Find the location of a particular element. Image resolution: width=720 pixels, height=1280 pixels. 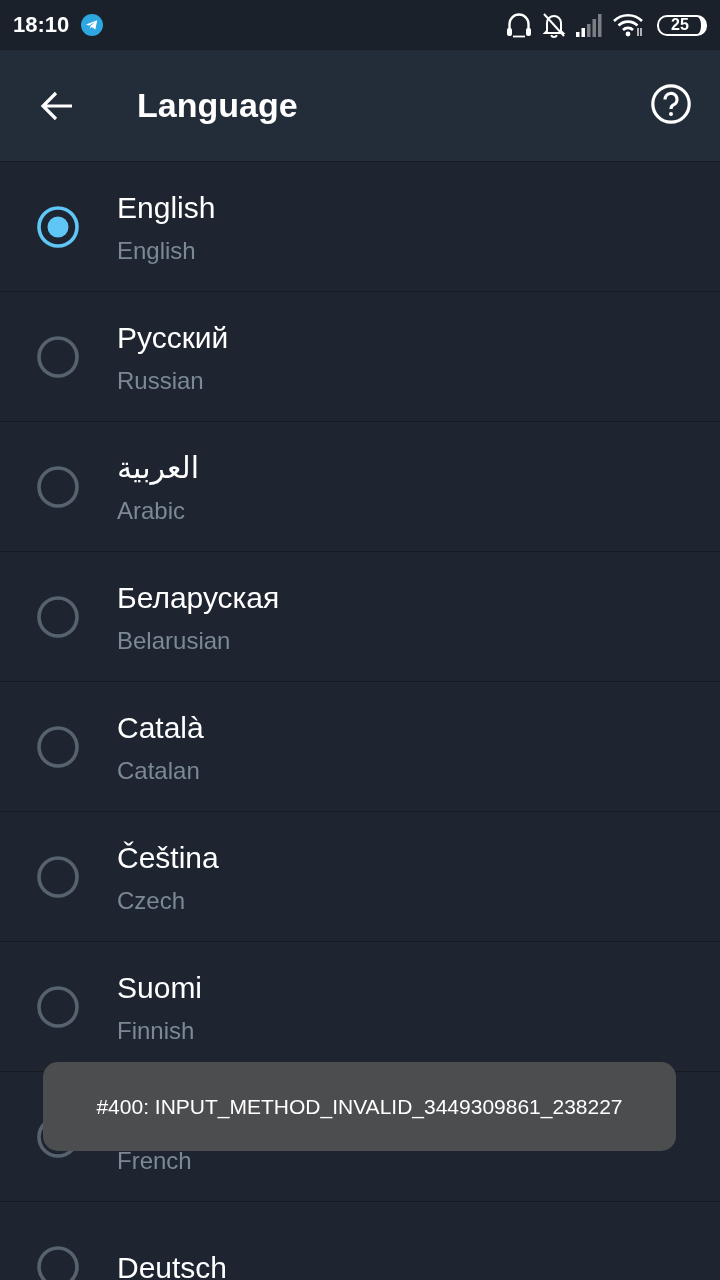

language-english-name: Catalan is located at coordinates (159, 770).